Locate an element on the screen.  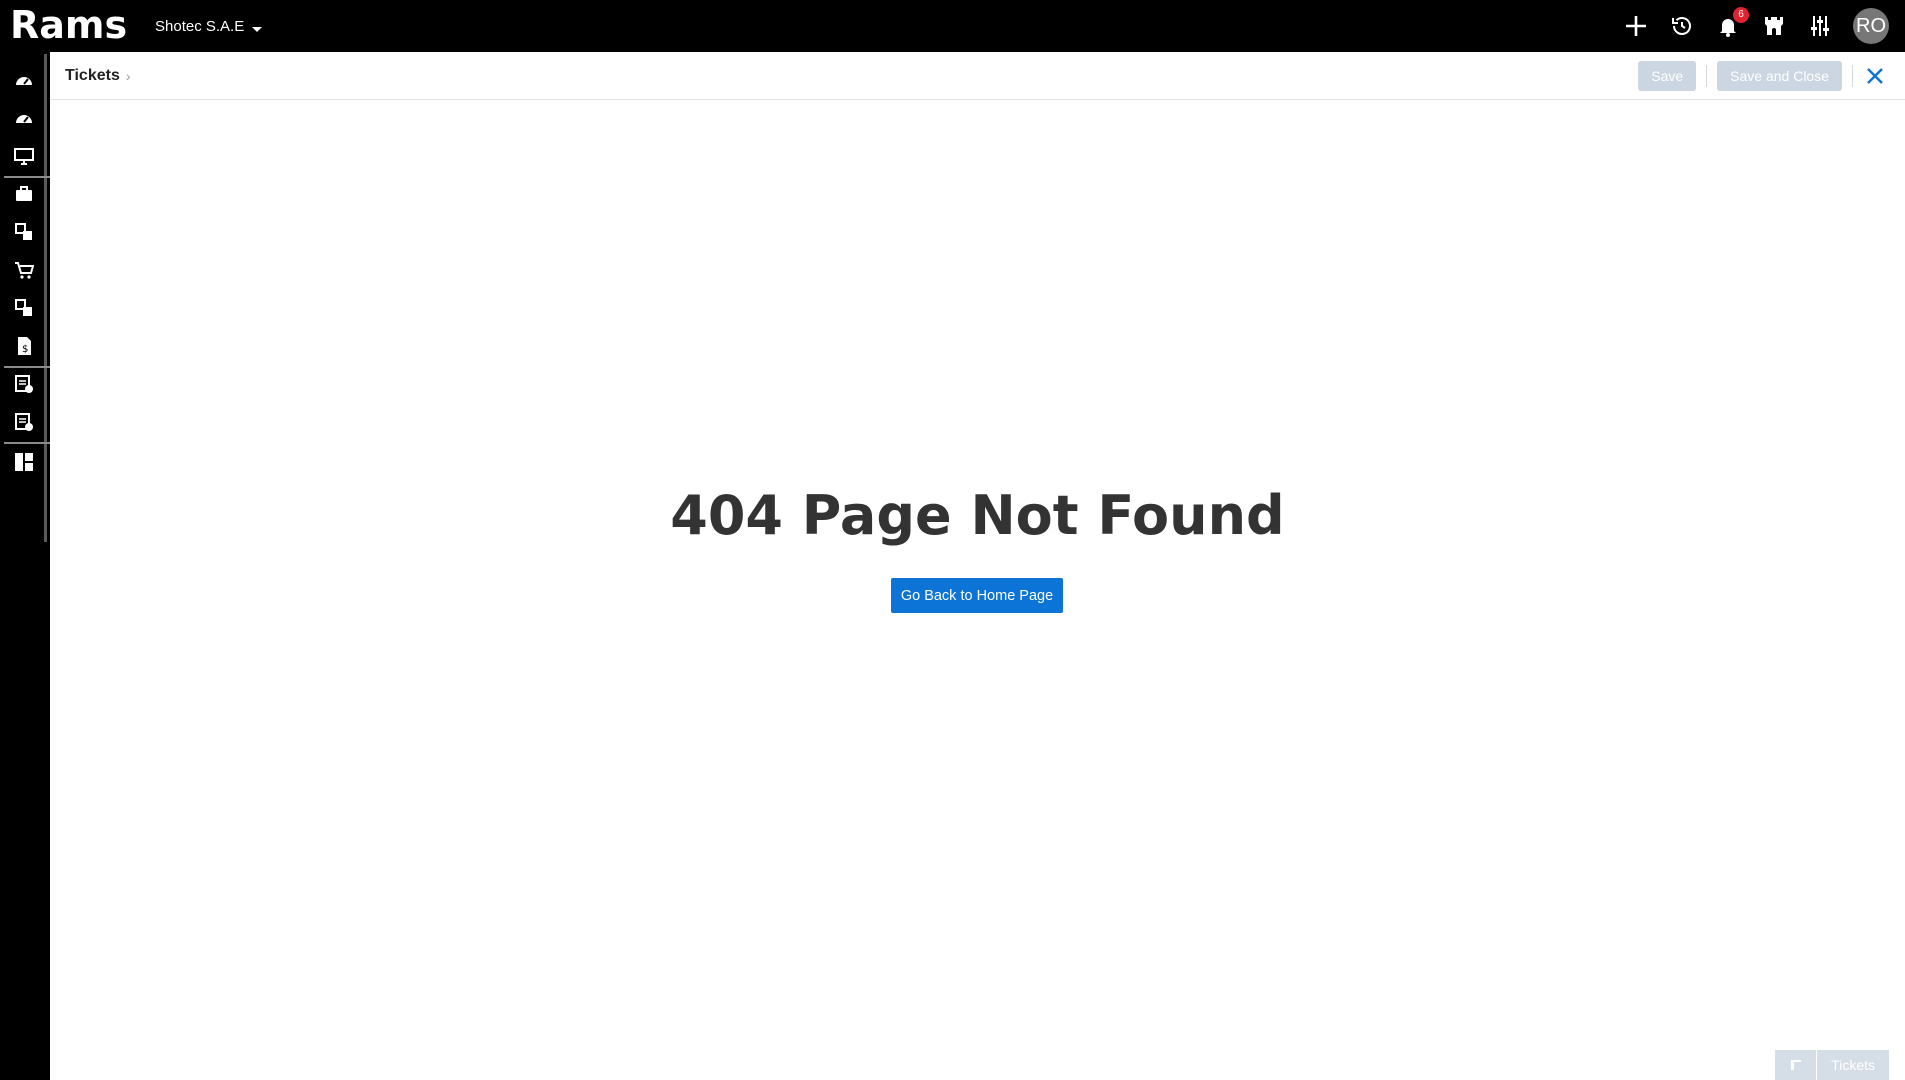
chevron-down-icon is located at coordinates (257, 29).